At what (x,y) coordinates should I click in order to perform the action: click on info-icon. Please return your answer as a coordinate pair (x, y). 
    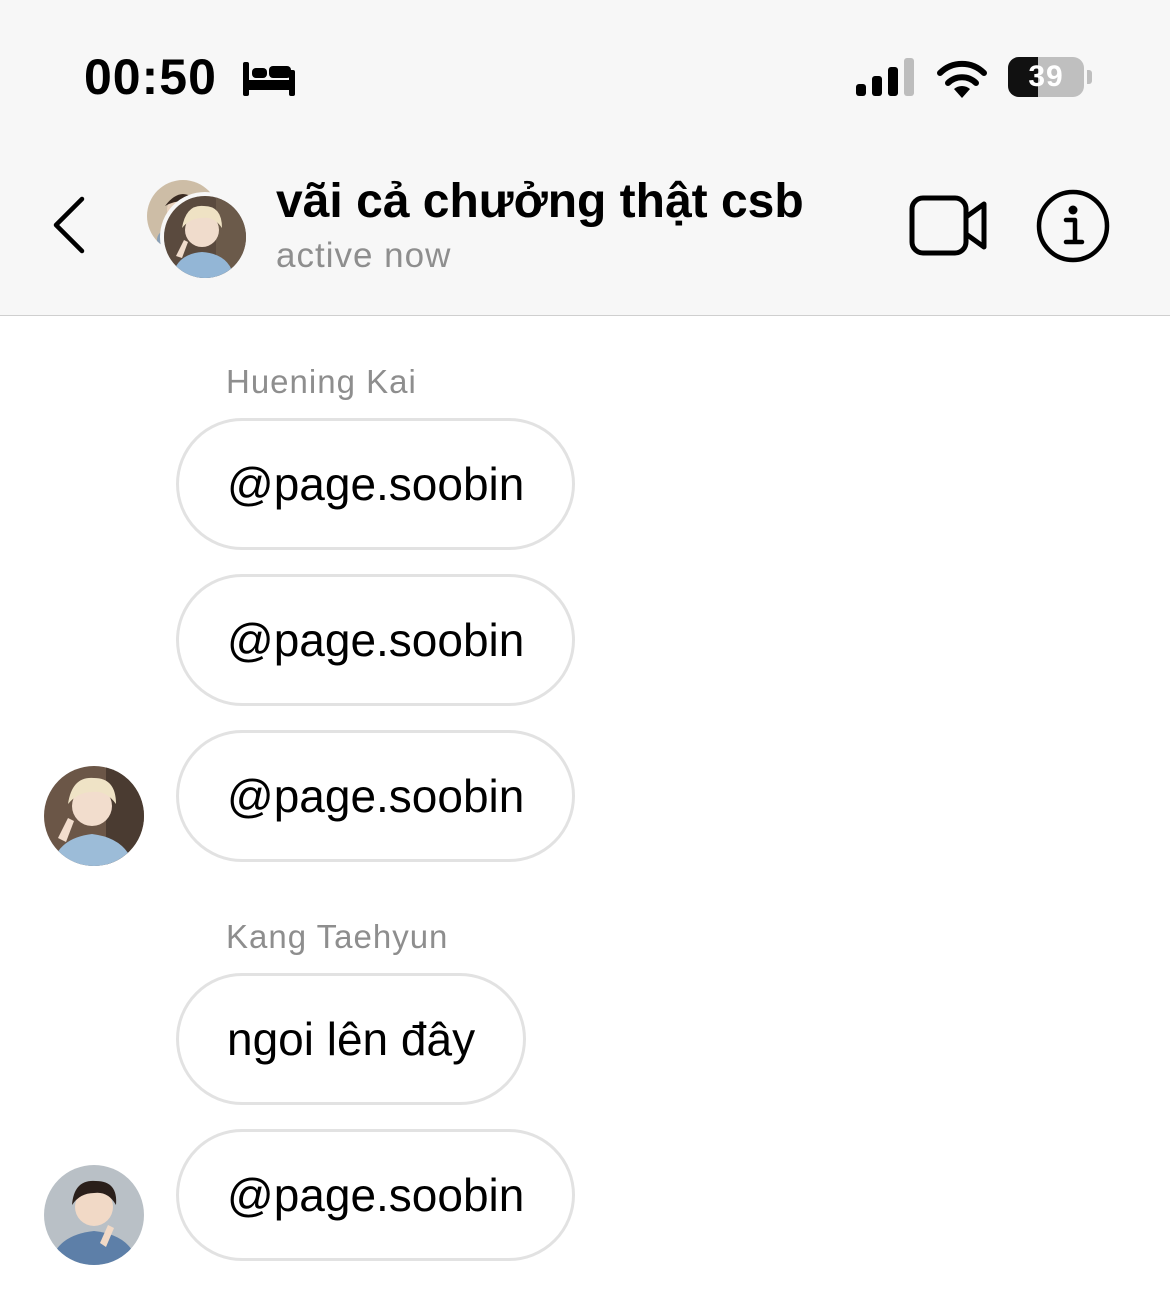
    Looking at the image, I should click on (1073, 226).